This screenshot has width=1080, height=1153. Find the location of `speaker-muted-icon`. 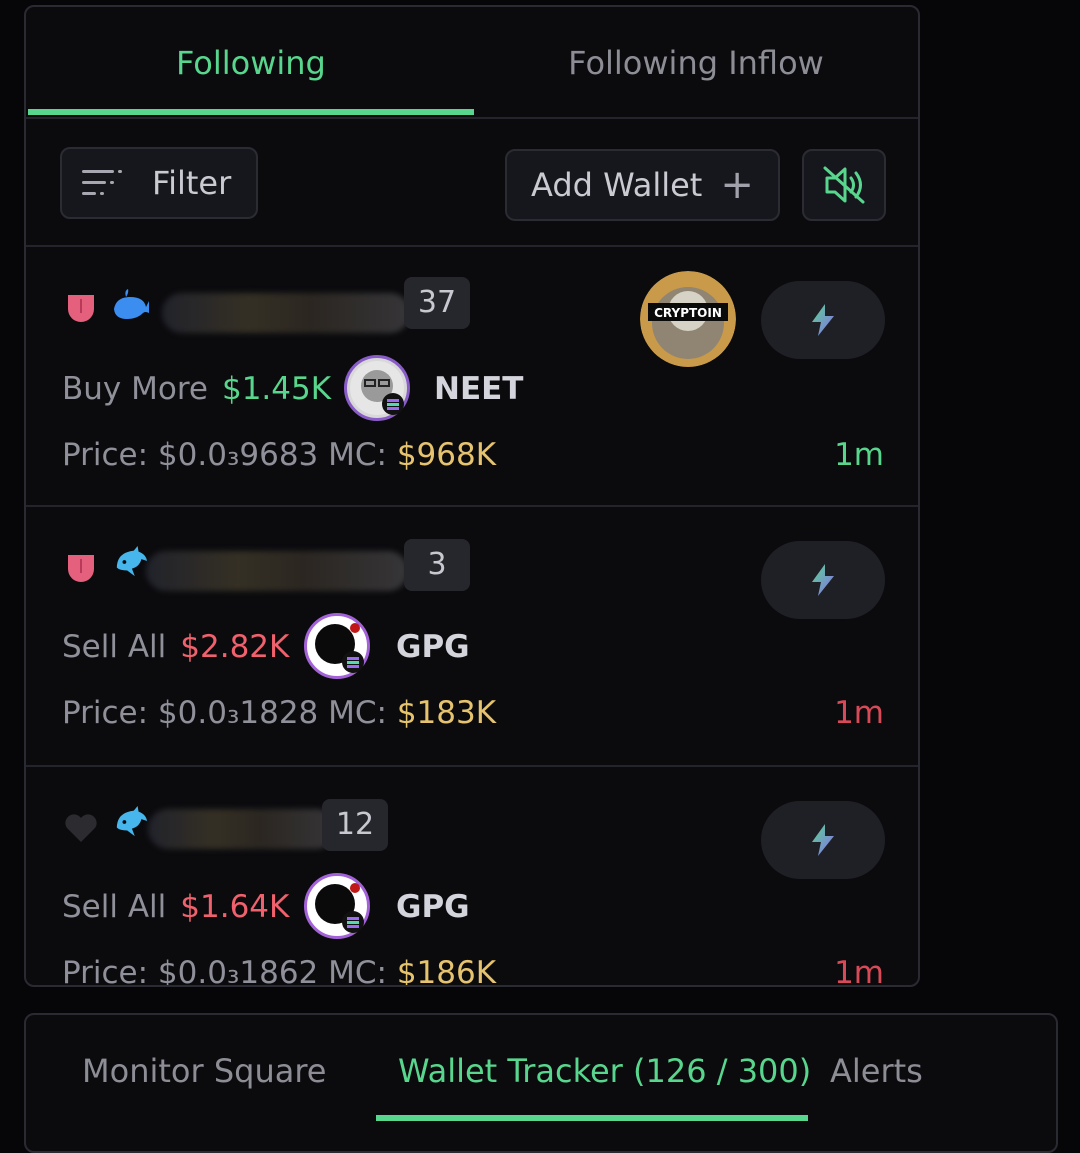

speaker-muted-icon is located at coordinates (844, 185).